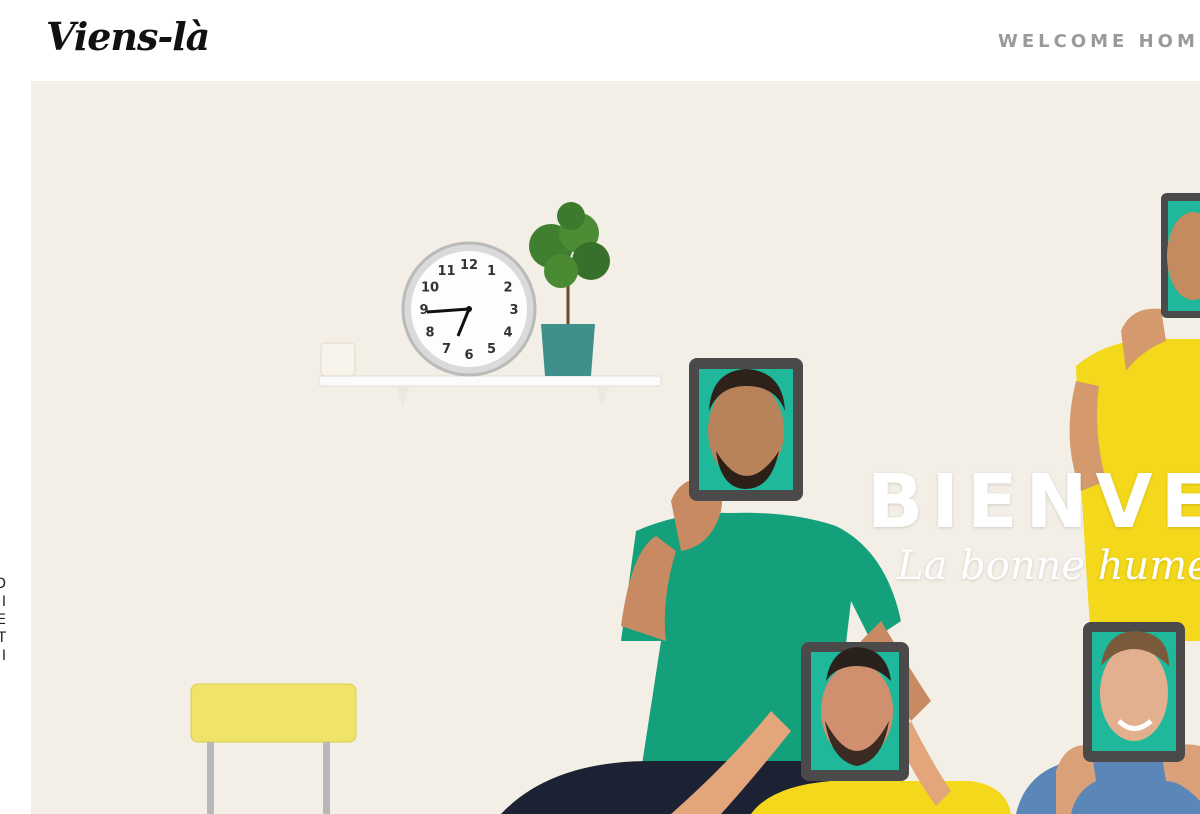 Image resolution: width=1200 pixels, height=814 pixels. What do you see at coordinates (469, 309) in the screenshot?
I see `wall-clock: 12 1234567891011` at bounding box center [469, 309].